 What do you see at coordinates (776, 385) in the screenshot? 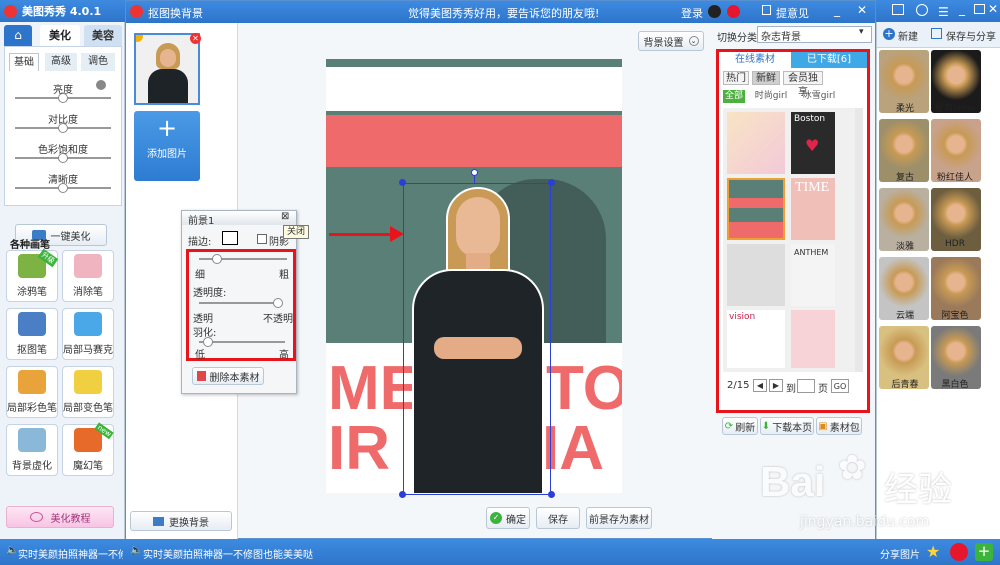
I see `next-page-icon: ▶` at bounding box center [776, 385].